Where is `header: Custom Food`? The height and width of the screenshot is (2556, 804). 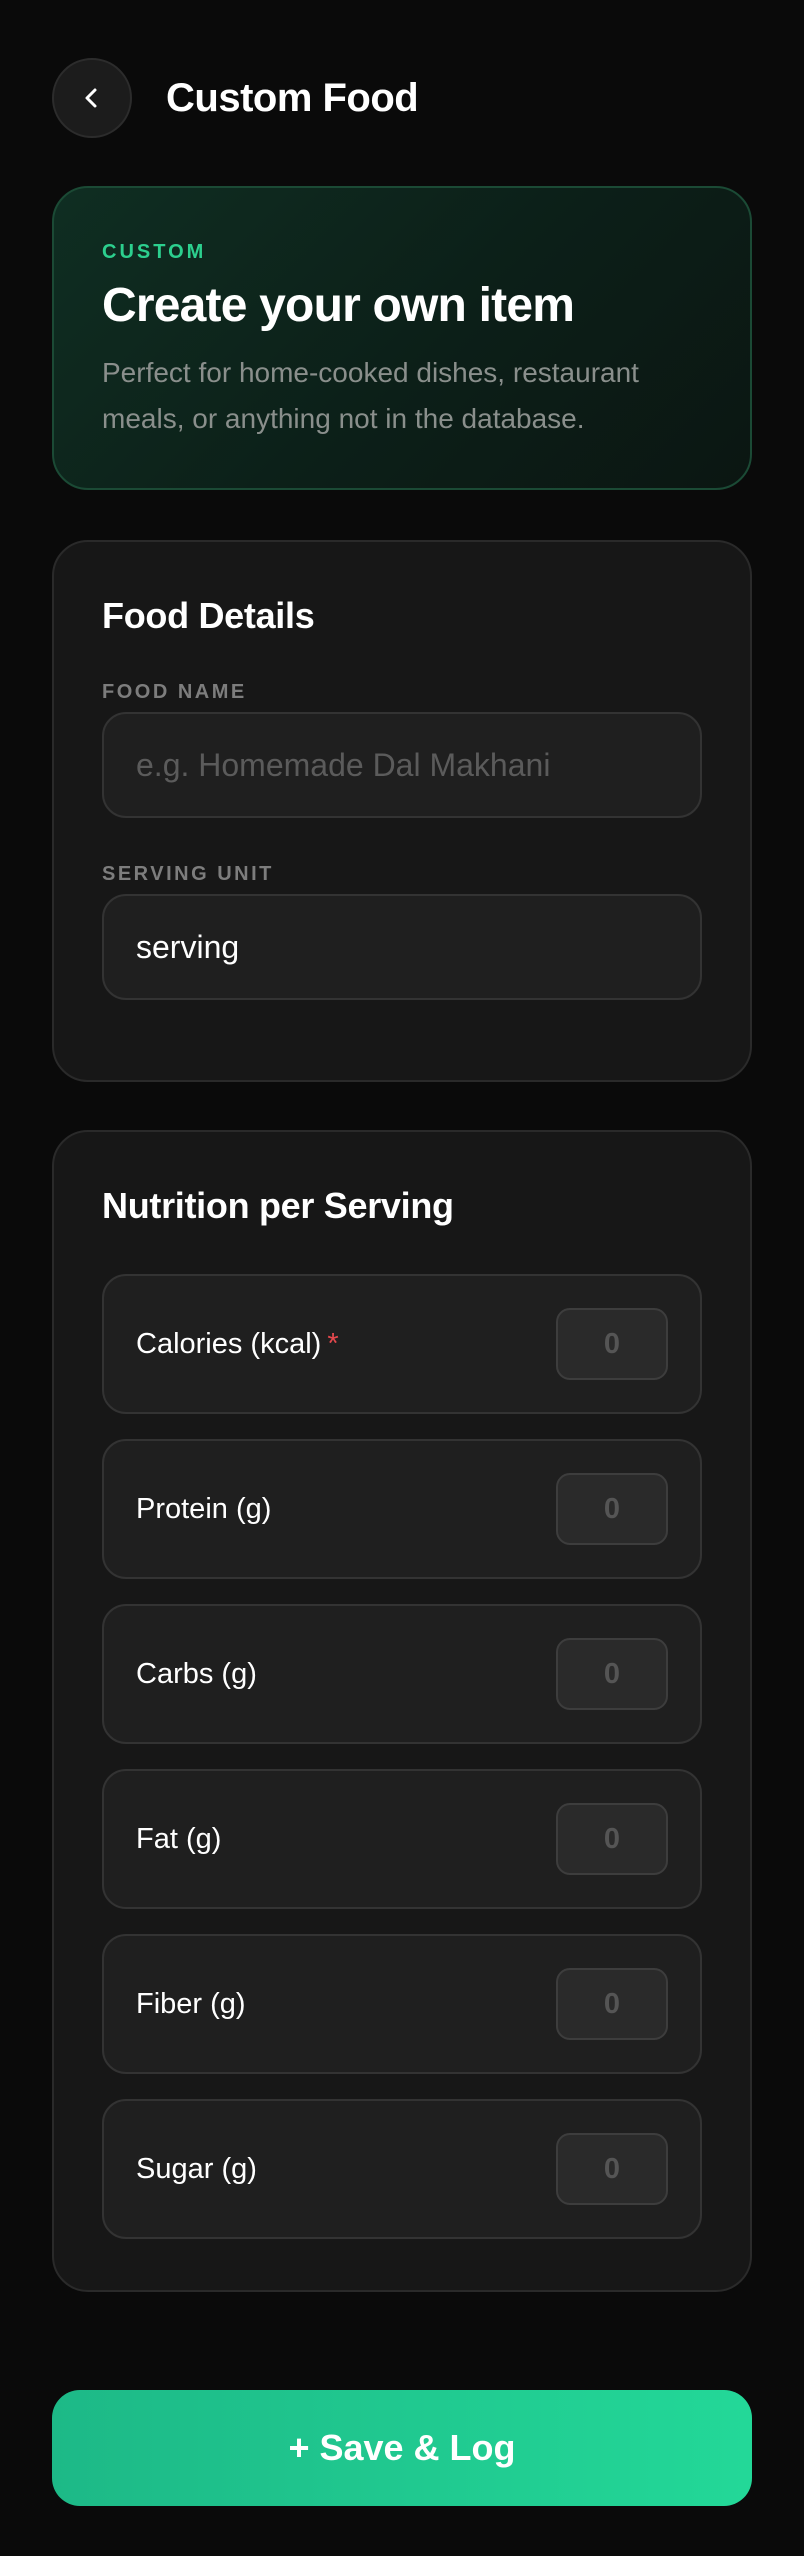 header: Custom Food is located at coordinates (235, 98).